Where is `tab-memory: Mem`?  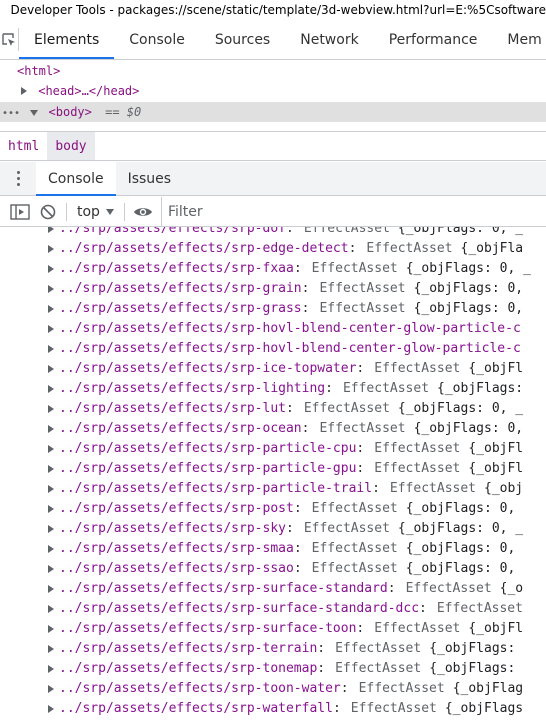
tab-memory: Mem is located at coordinates (519, 39).